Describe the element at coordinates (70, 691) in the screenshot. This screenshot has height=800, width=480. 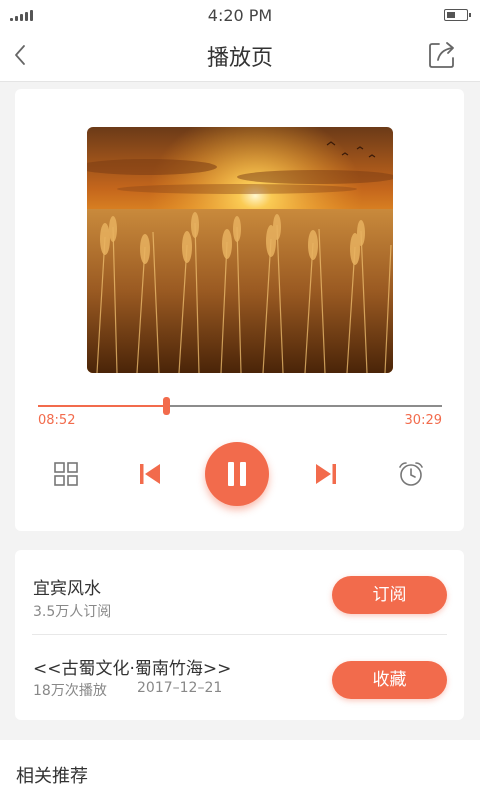
I see `play-count: 18万次播放` at that location.